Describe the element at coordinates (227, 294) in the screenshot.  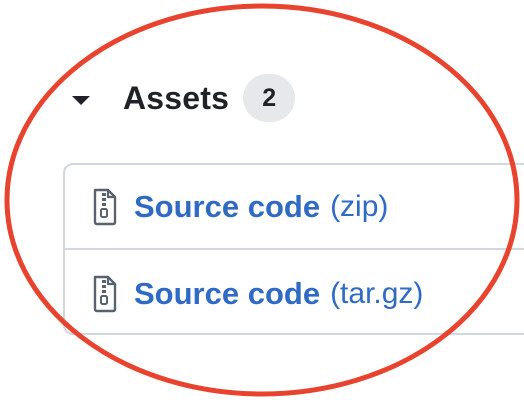
I see `source-code-targz-link: Source code` at that location.